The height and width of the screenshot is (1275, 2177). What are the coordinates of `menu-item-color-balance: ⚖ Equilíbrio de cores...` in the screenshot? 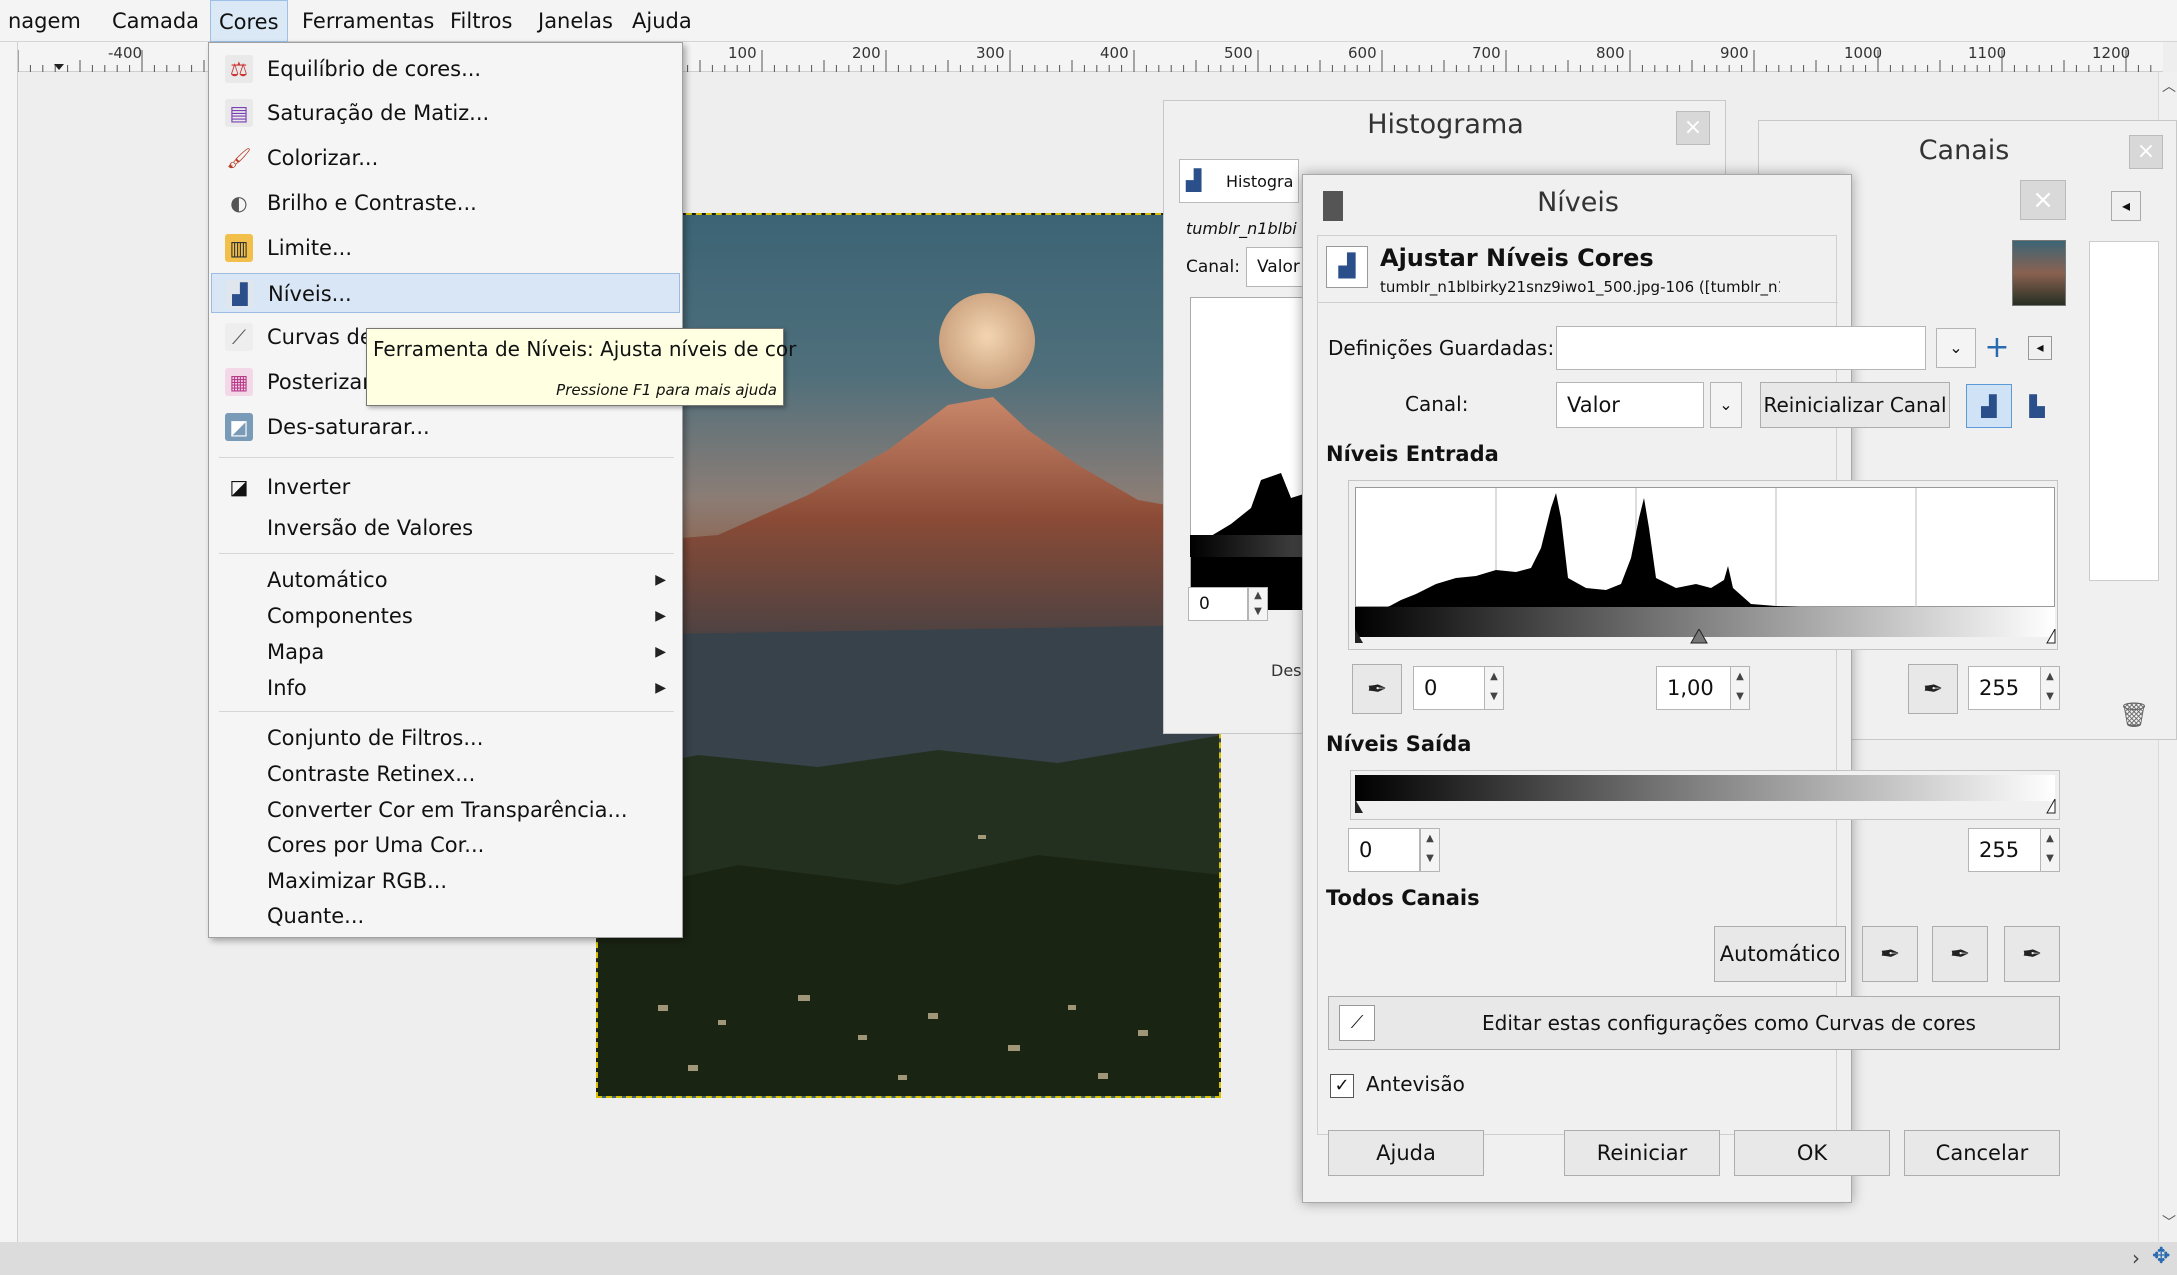 It's located at (445, 69).